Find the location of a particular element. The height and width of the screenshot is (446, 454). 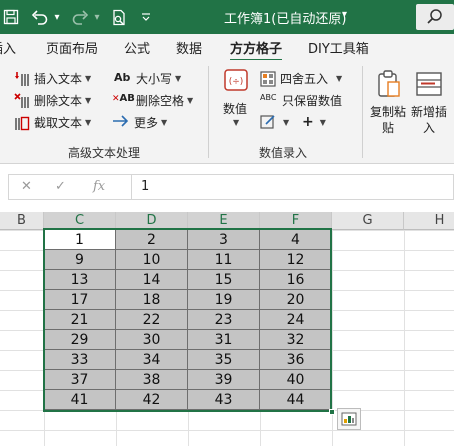

tab-insert: 插入 is located at coordinates (8, 47).